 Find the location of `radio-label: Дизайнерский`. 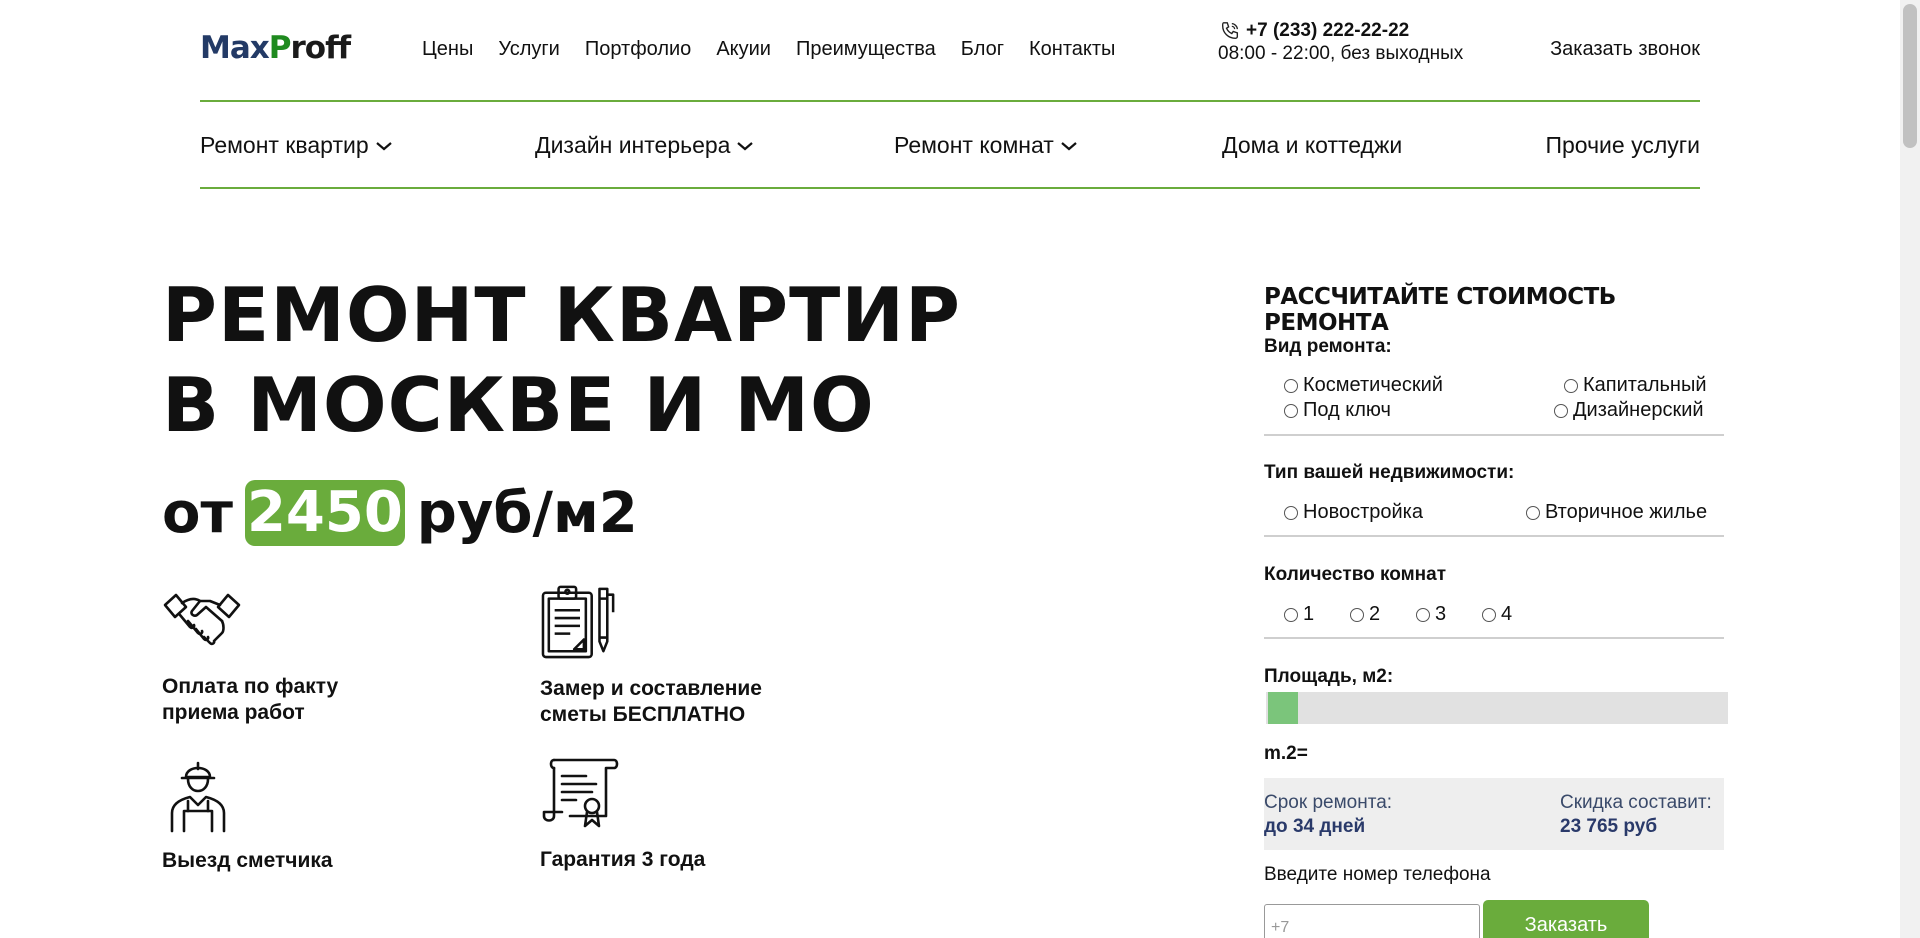

radio-label: Дизайнерский is located at coordinates (1638, 410).